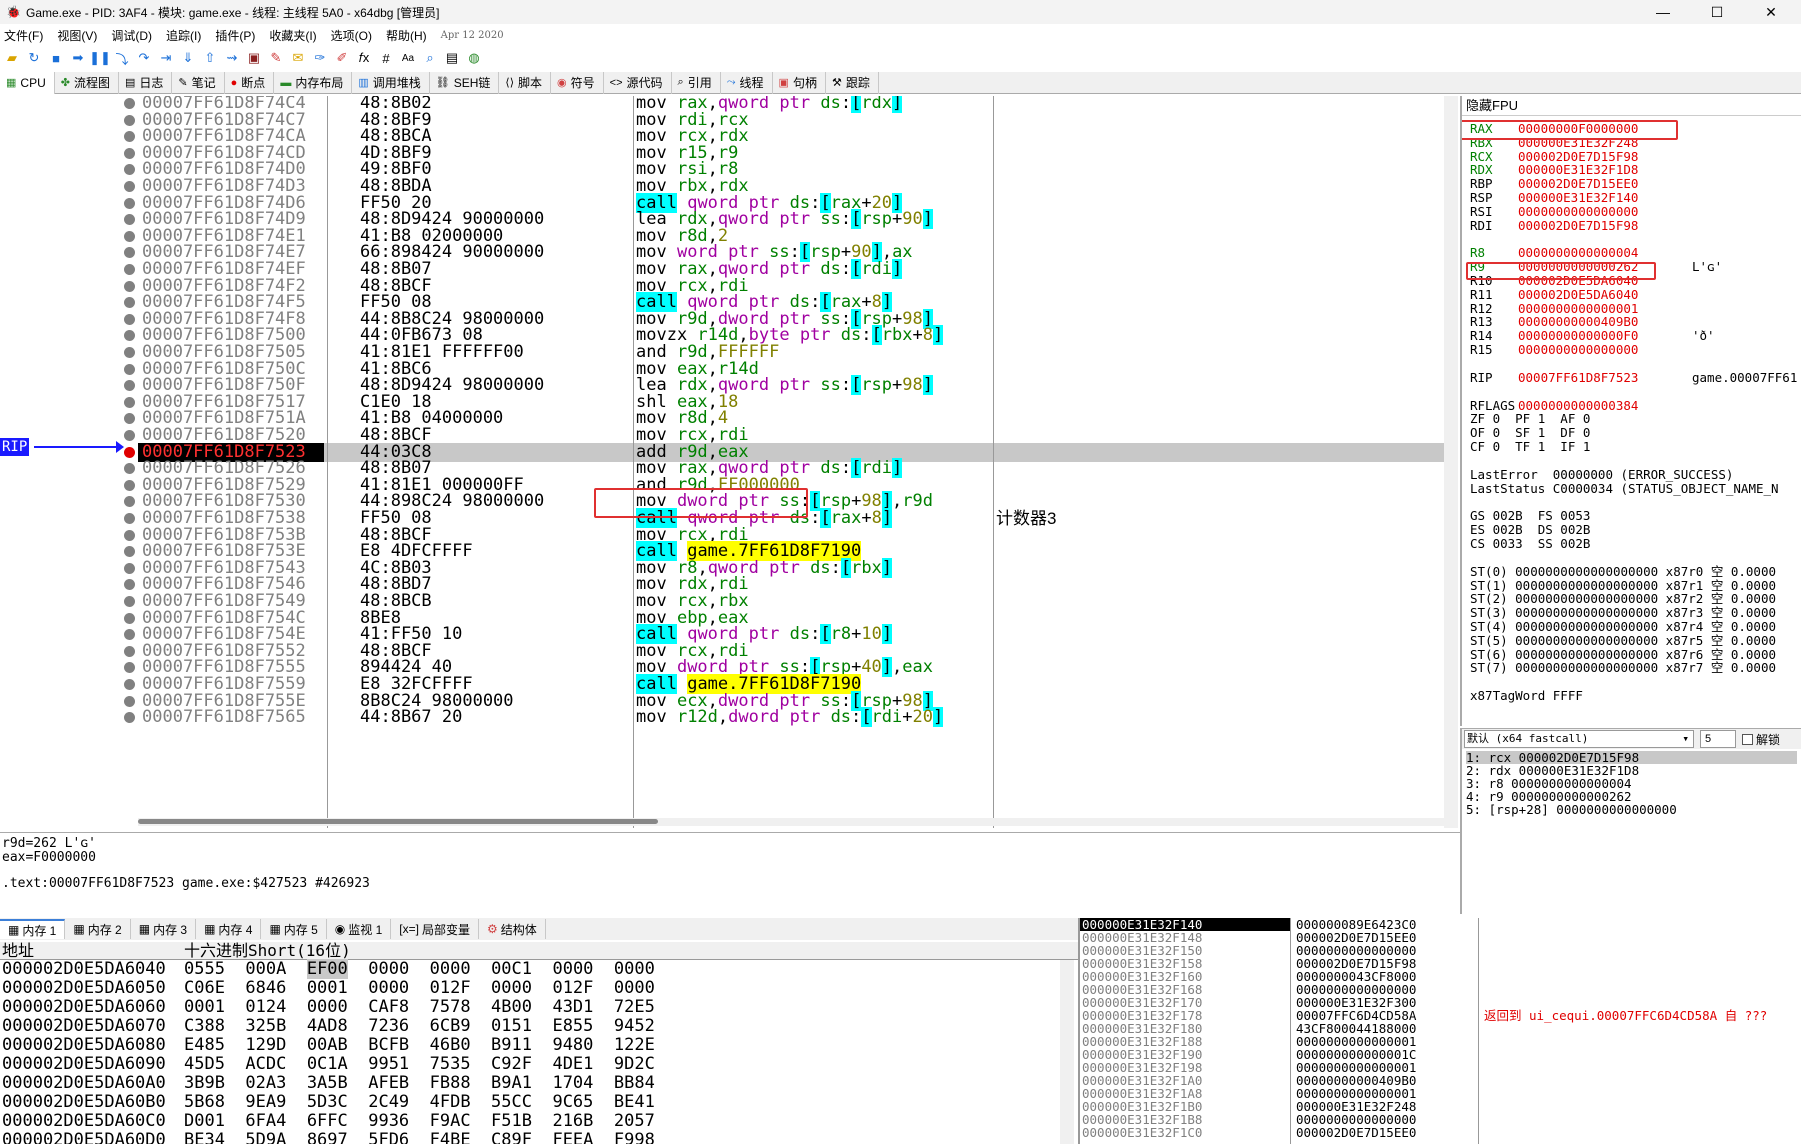 Image resolution: width=1801 pixels, height=1144 pixels. I want to click on open-icon: ▰, so click(12, 58).